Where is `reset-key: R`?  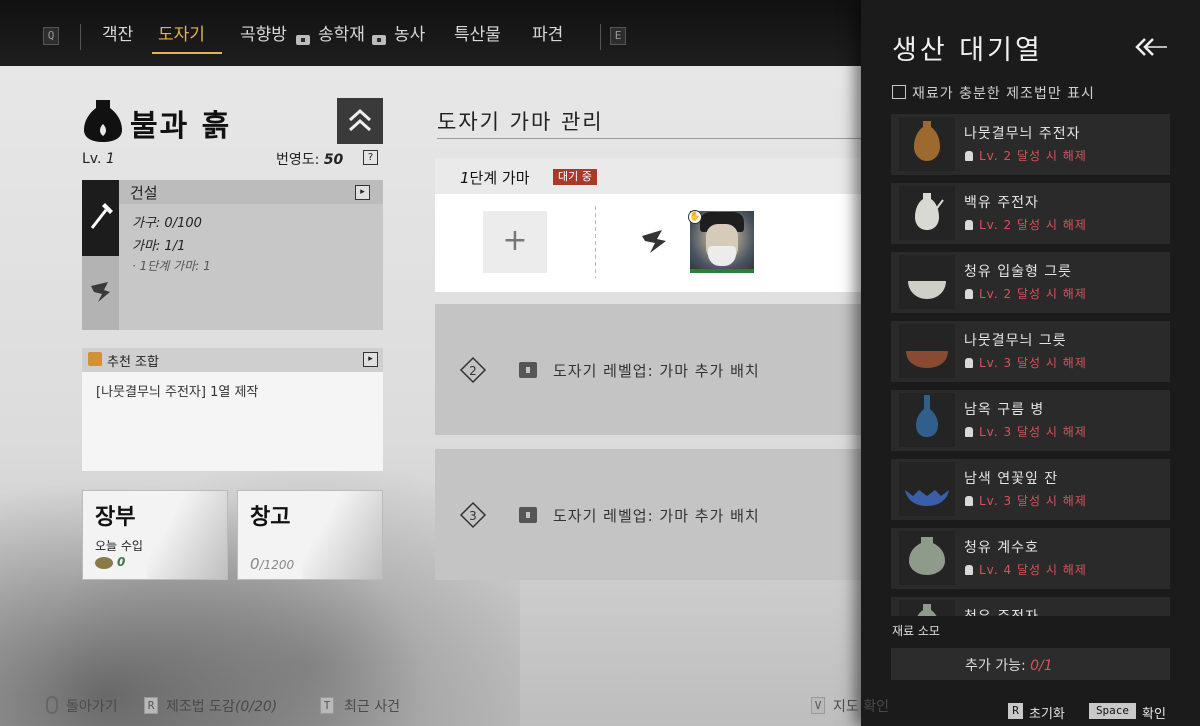 reset-key: R is located at coordinates (1015, 711).